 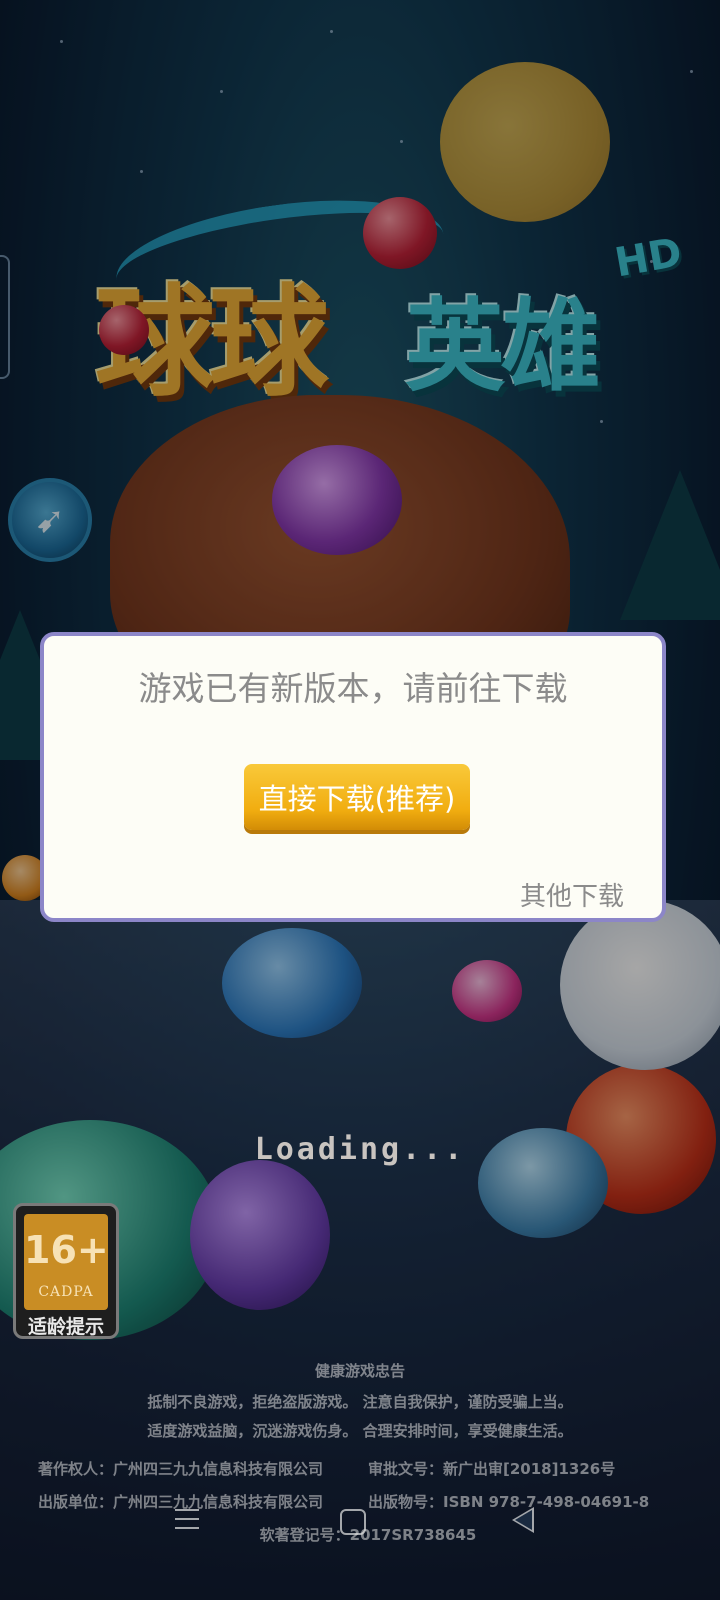 What do you see at coordinates (359, 1371) in the screenshot?
I see `advisory-title: 健康游戏忠告` at bounding box center [359, 1371].